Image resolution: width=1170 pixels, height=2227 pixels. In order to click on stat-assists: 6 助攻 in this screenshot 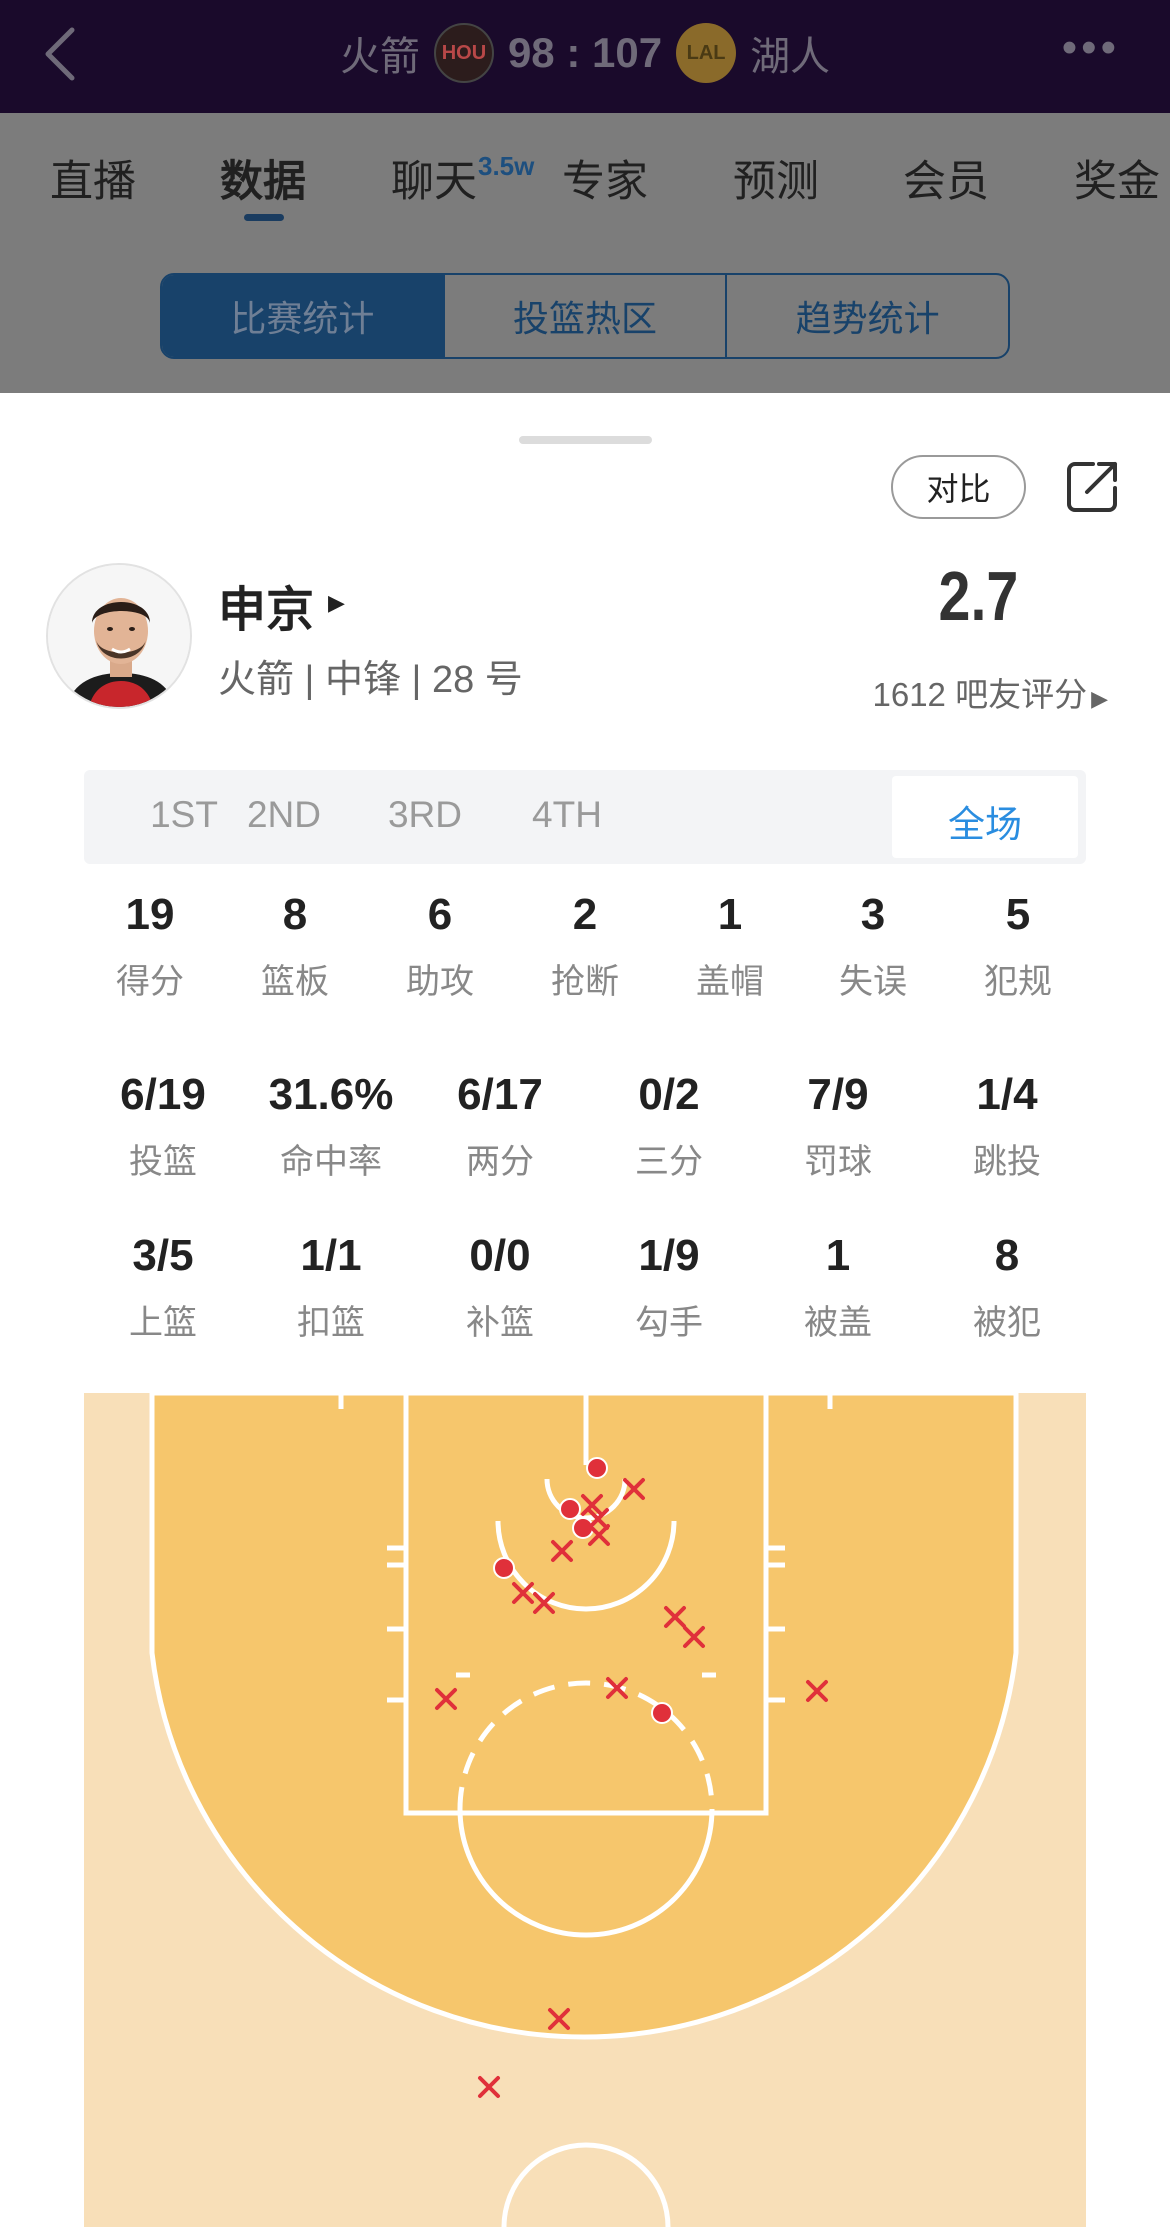, I will do `click(440, 946)`.